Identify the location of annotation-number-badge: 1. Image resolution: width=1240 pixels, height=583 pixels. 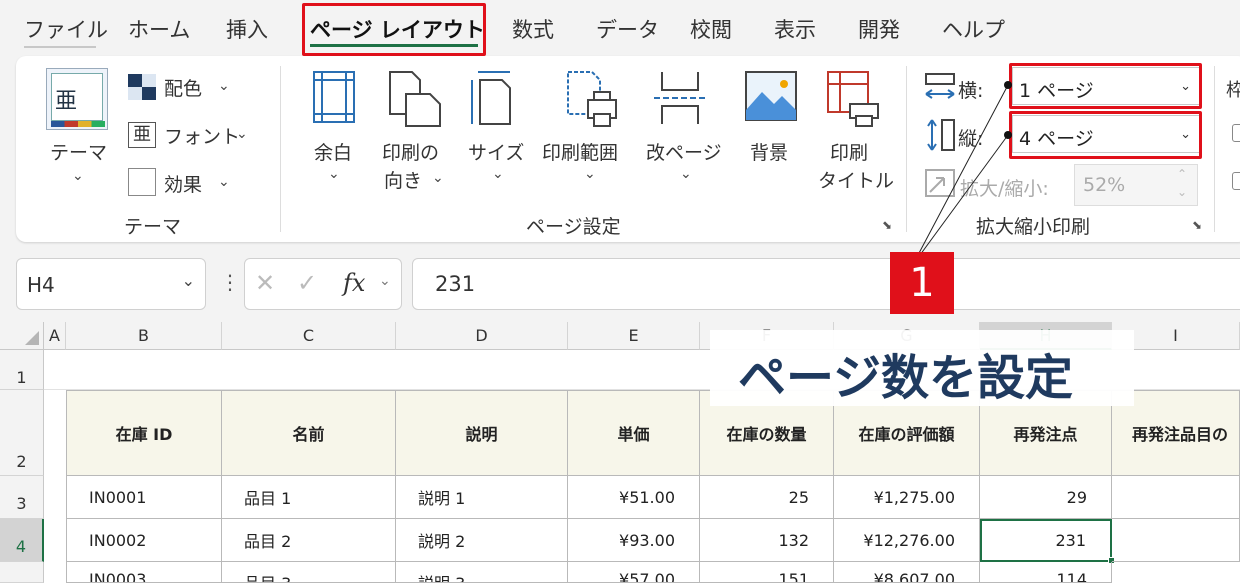
(922, 283).